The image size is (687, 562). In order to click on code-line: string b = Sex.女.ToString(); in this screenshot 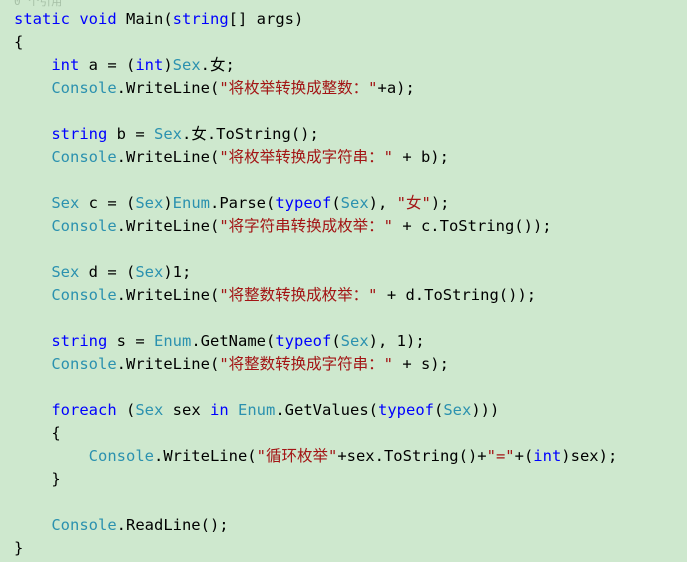, I will do `click(343, 134)`.